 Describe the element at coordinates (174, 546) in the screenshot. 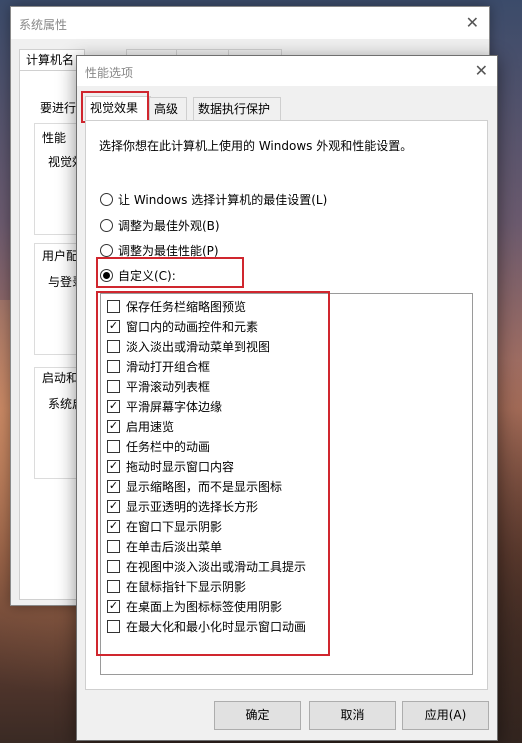

I see `effect-label: 在单击后淡出菜单` at that location.